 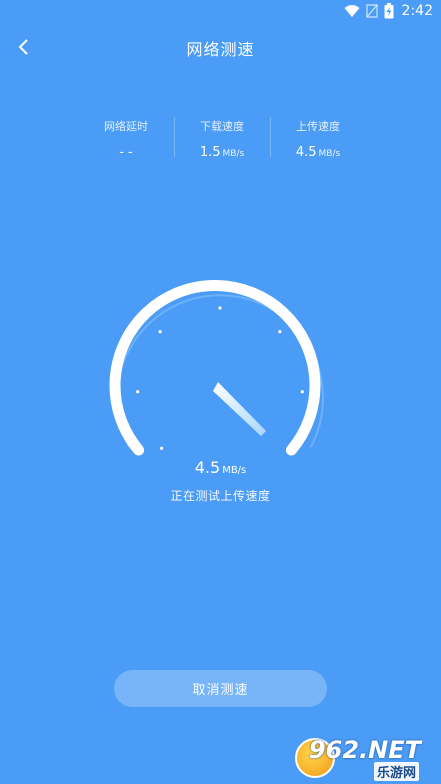 I want to click on stat-upload: 上传速度 4.5 MB/s, so click(x=318, y=138).